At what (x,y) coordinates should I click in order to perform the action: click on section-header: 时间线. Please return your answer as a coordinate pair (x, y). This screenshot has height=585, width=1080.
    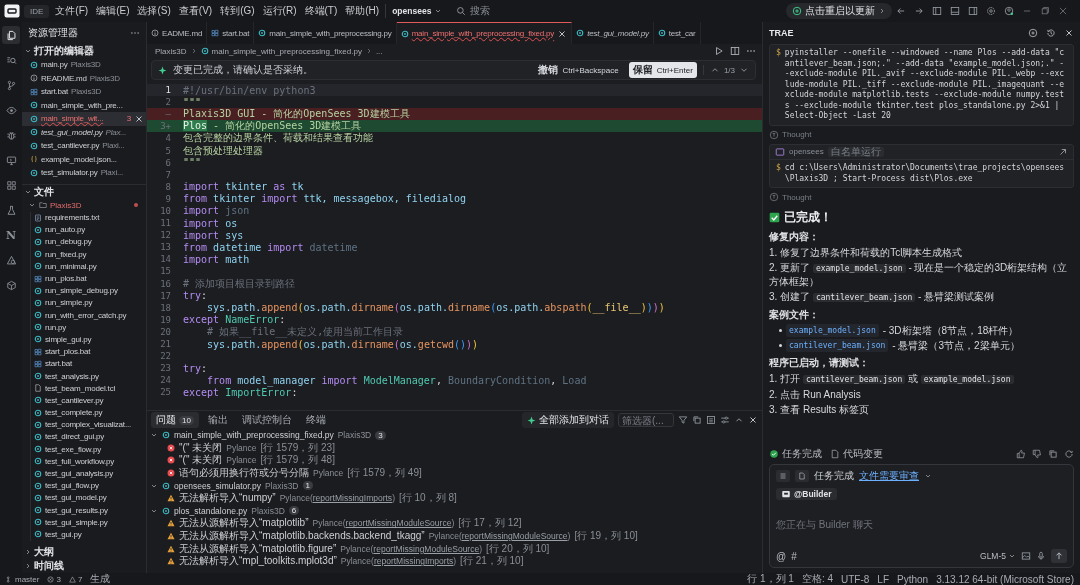
    Looking at the image, I should click on (84, 566).